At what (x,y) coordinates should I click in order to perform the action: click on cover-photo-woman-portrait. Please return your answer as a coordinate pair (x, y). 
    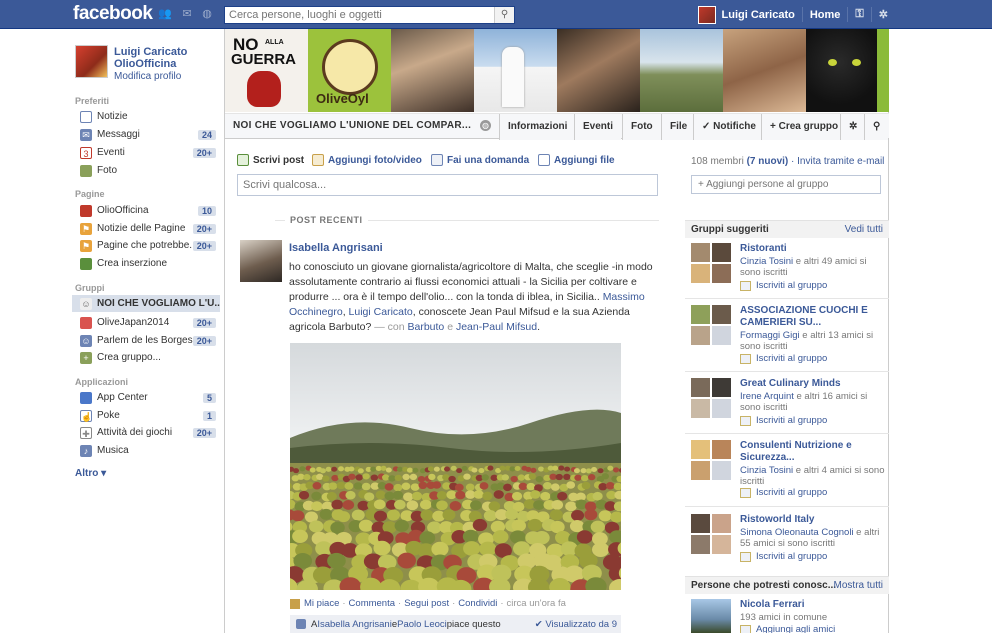
    Looking at the image, I should click on (764, 70).